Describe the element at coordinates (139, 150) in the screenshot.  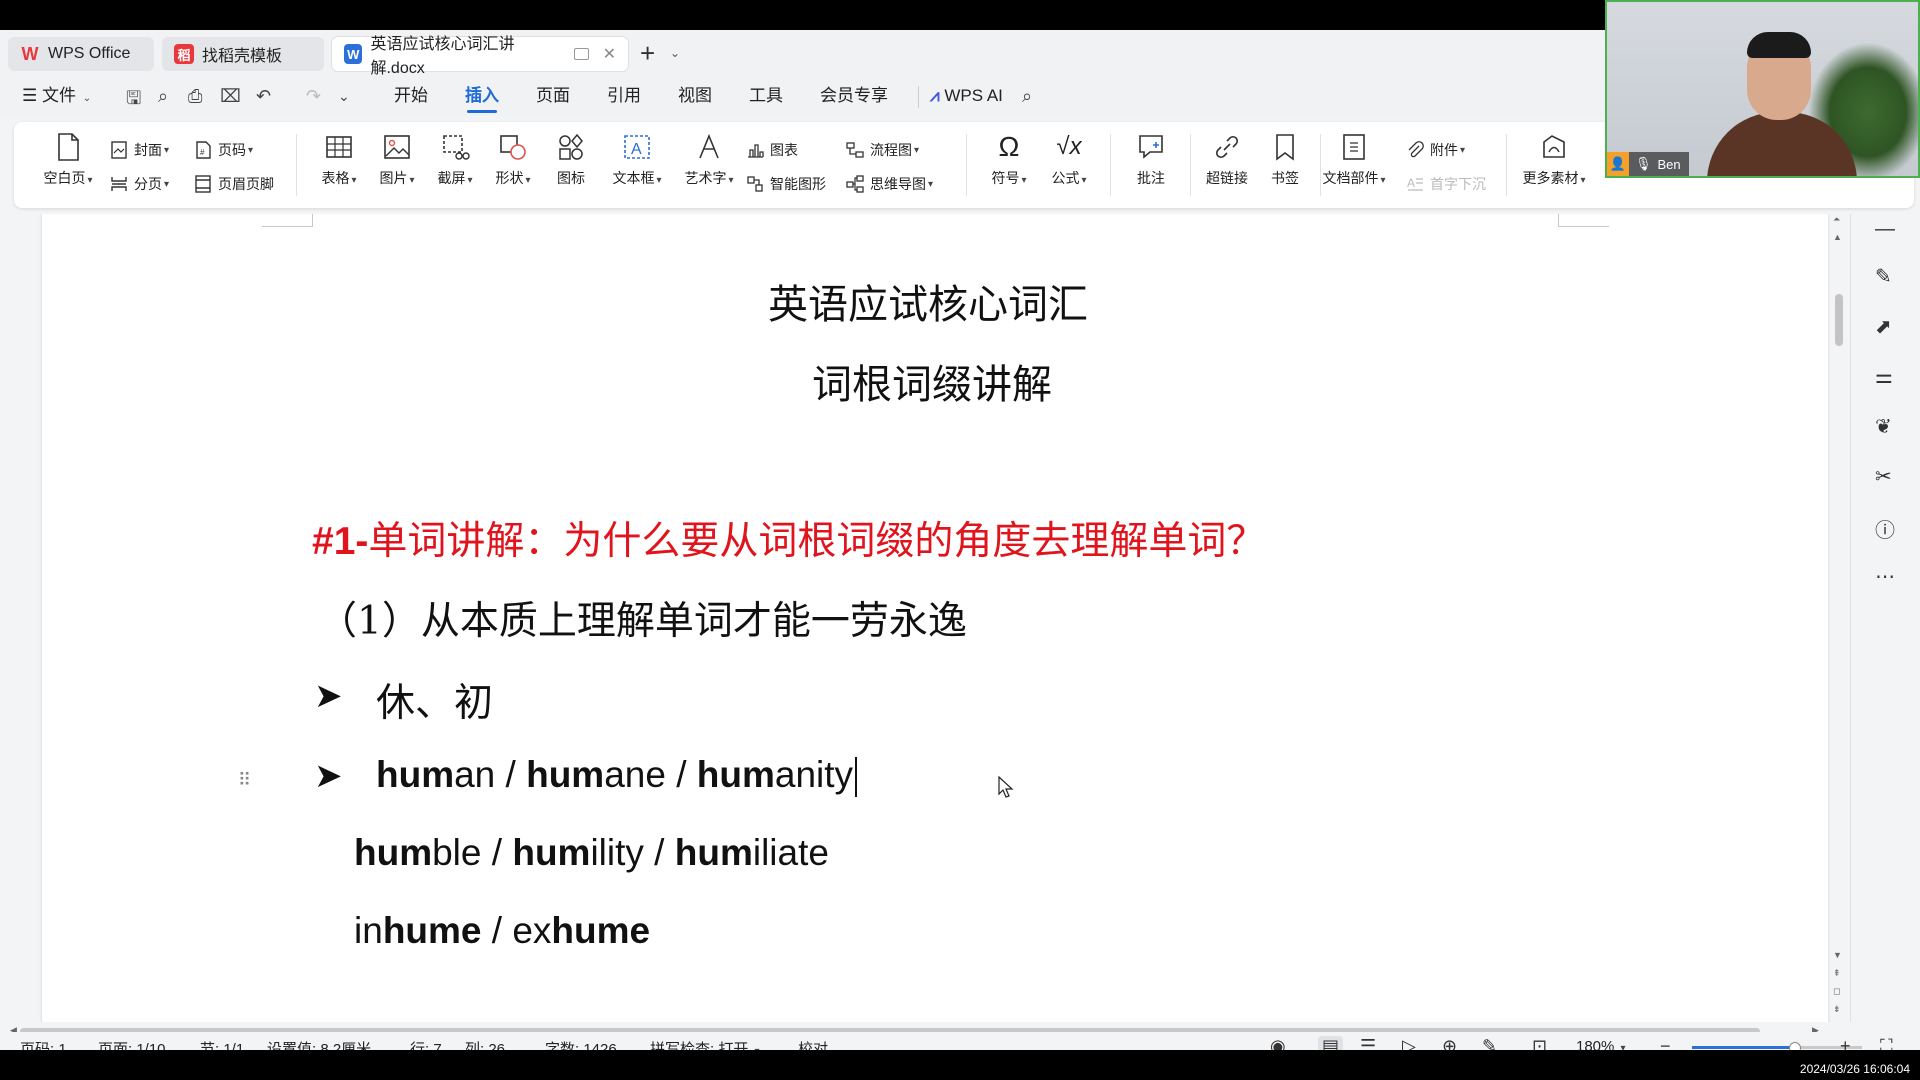
I see `cover-button: 封面 ▾` at that location.